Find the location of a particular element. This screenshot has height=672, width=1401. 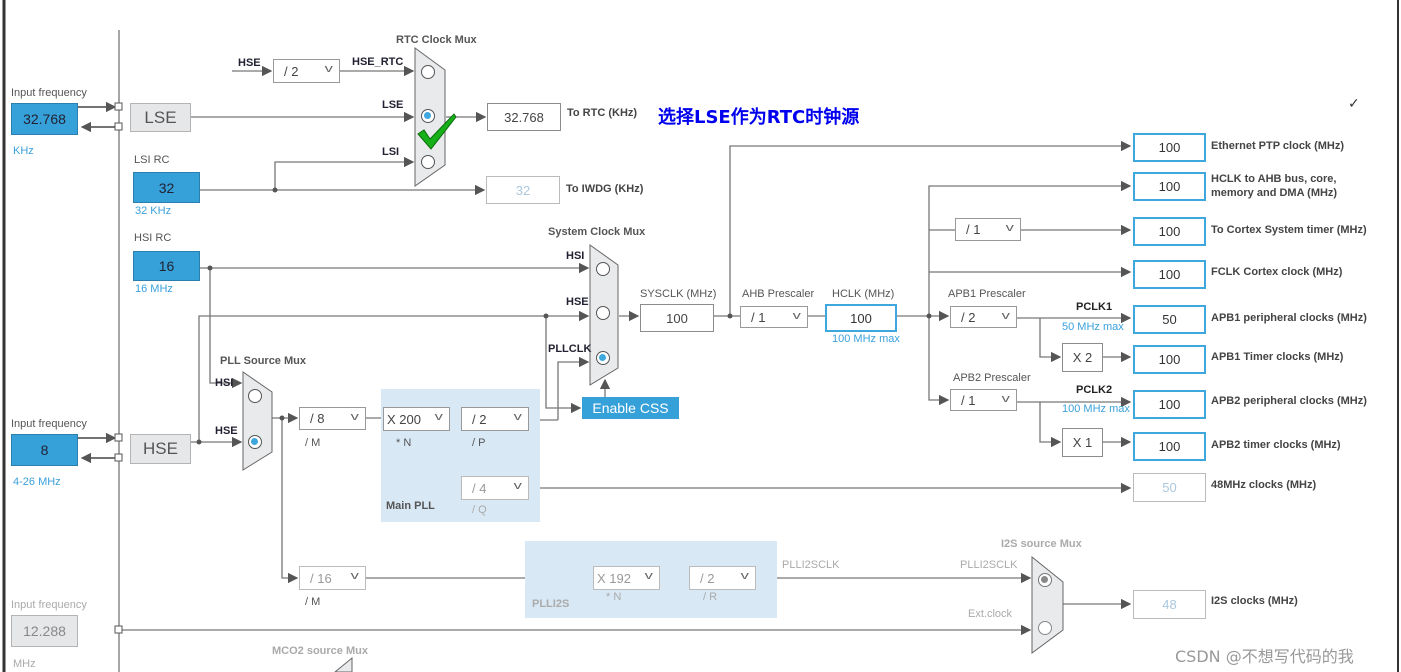

apb2-value: / 1 is located at coordinates (968, 400).